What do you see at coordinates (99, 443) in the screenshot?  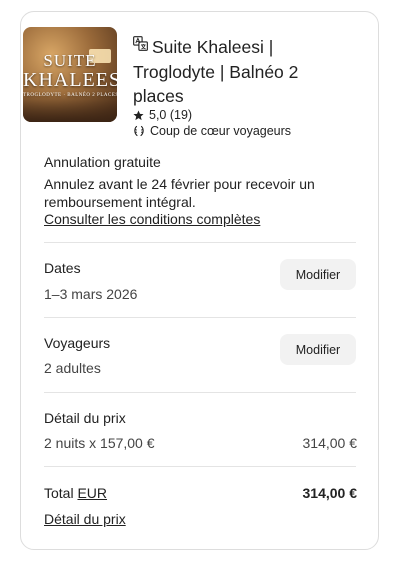 I see `price-line-label: 2 nuits x 157,00 €` at bounding box center [99, 443].